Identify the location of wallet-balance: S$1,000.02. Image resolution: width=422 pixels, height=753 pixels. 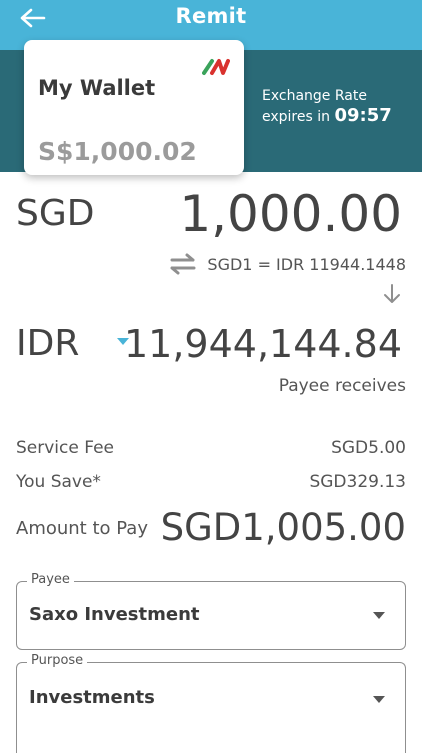
(117, 151).